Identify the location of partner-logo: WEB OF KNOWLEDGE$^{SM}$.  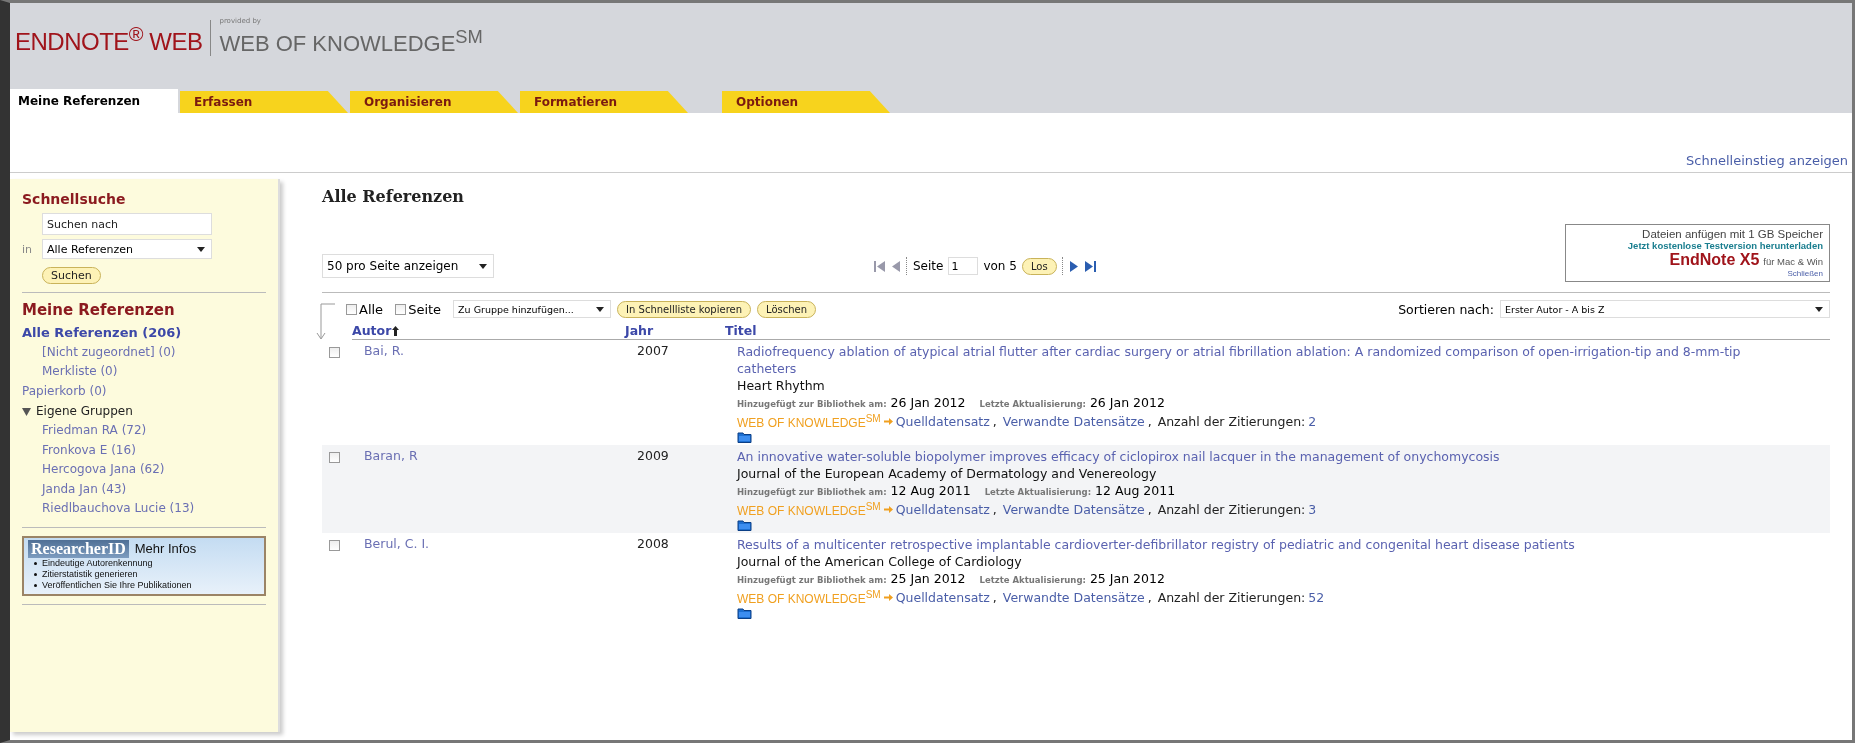
(351, 41).